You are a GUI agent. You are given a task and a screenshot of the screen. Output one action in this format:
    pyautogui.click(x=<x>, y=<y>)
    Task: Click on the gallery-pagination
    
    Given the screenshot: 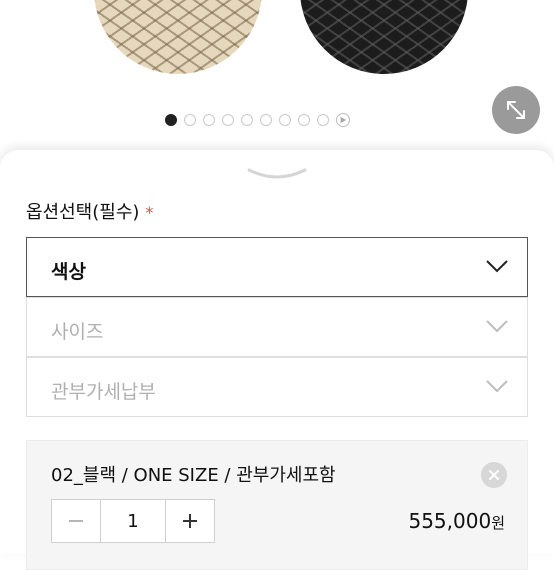 What is the action you would take?
    pyautogui.click(x=257, y=120)
    